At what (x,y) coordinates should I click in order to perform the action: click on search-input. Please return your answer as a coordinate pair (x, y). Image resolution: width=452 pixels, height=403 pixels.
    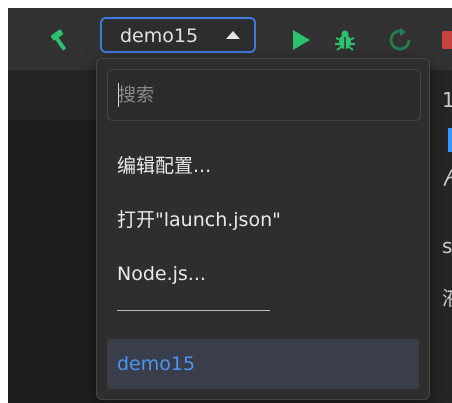
    Looking at the image, I should click on (263, 95).